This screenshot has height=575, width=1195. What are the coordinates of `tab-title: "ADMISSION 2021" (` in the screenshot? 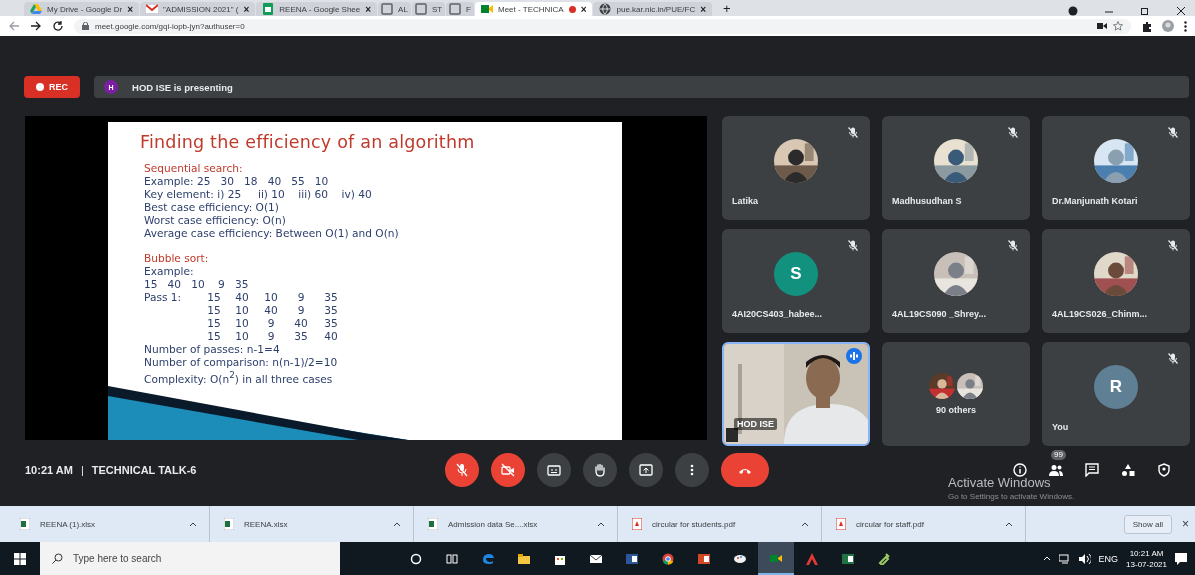 It's located at (200, 9).